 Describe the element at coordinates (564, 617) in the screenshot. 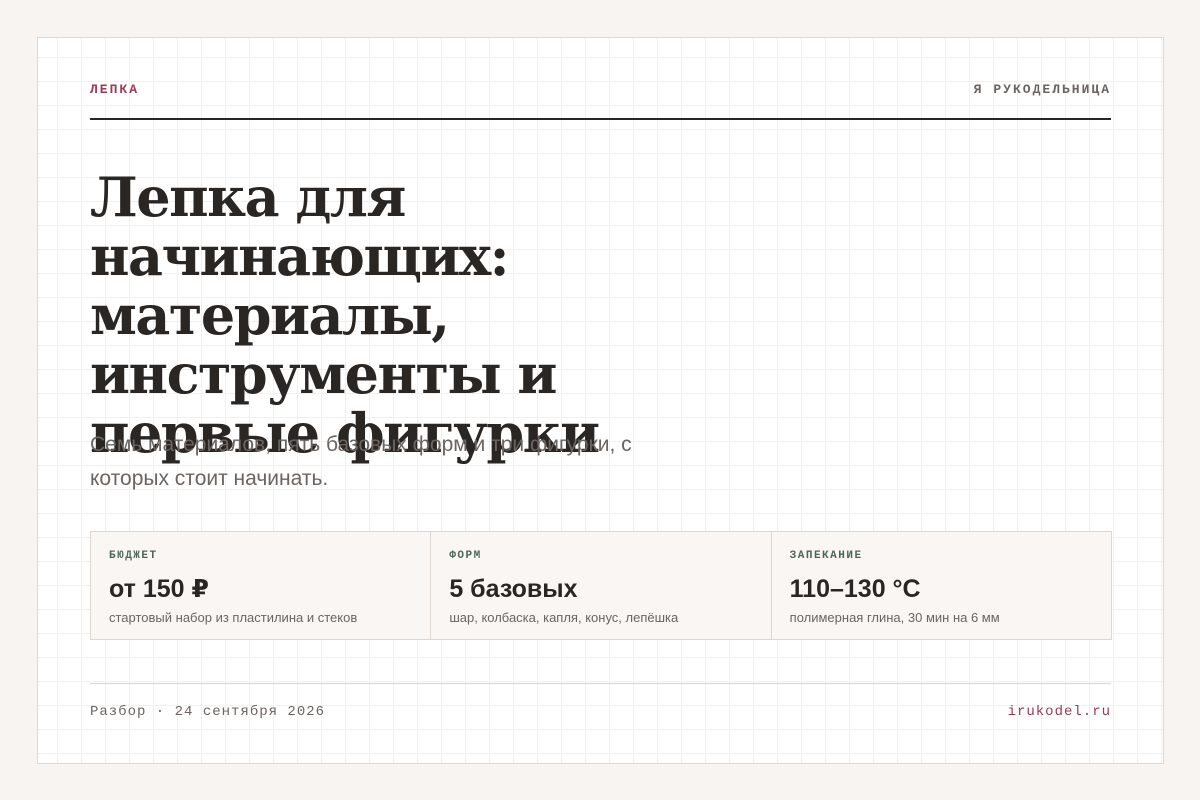

I see `stat-note: шар, колбаска, капля, конус, лепёшка` at that location.